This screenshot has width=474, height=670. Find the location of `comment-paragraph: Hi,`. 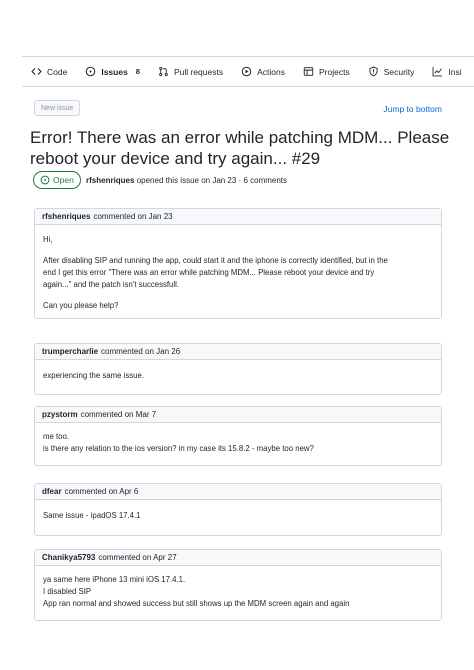

comment-paragraph: Hi, is located at coordinates (238, 240).